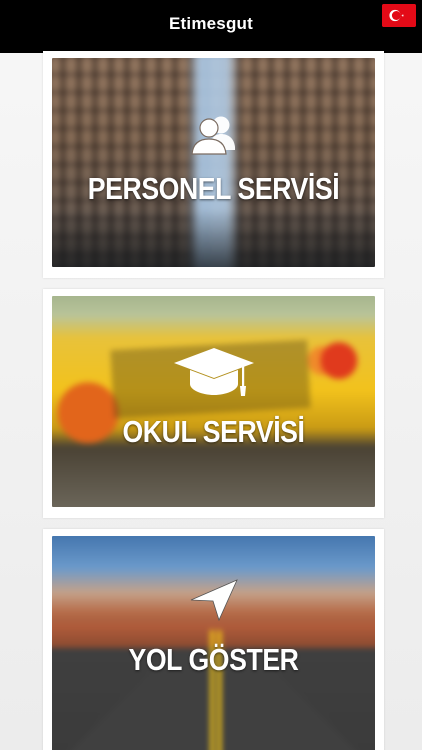 Image resolution: width=422 pixels, height=750 pixels. What do you see at coordinates (213, 431) in the screenshot?
I see `card-label: OKUL SERVİSİ` at bounding box center [213, 431].